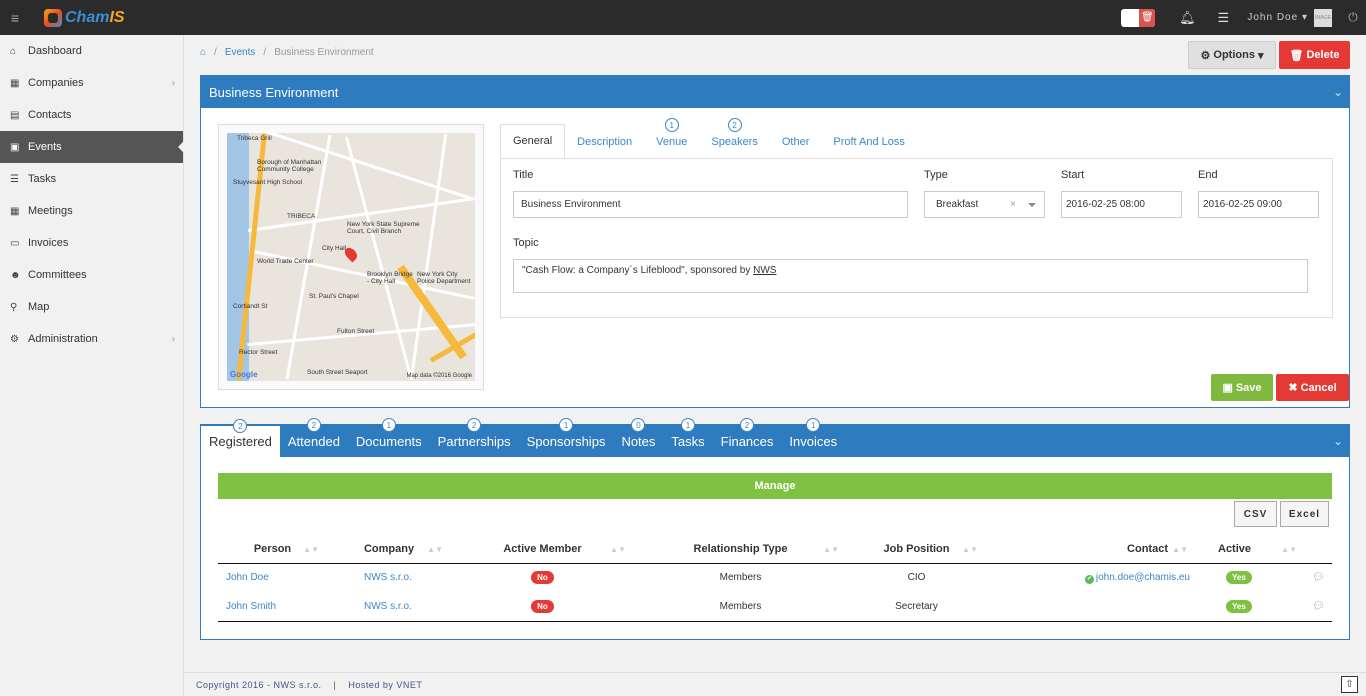 This screenshot has width=1366, height=696. Describe the element at coordinates (474, 437) in the screenshot. I see `tab-partnerships: 2 Partnerships` at that location.